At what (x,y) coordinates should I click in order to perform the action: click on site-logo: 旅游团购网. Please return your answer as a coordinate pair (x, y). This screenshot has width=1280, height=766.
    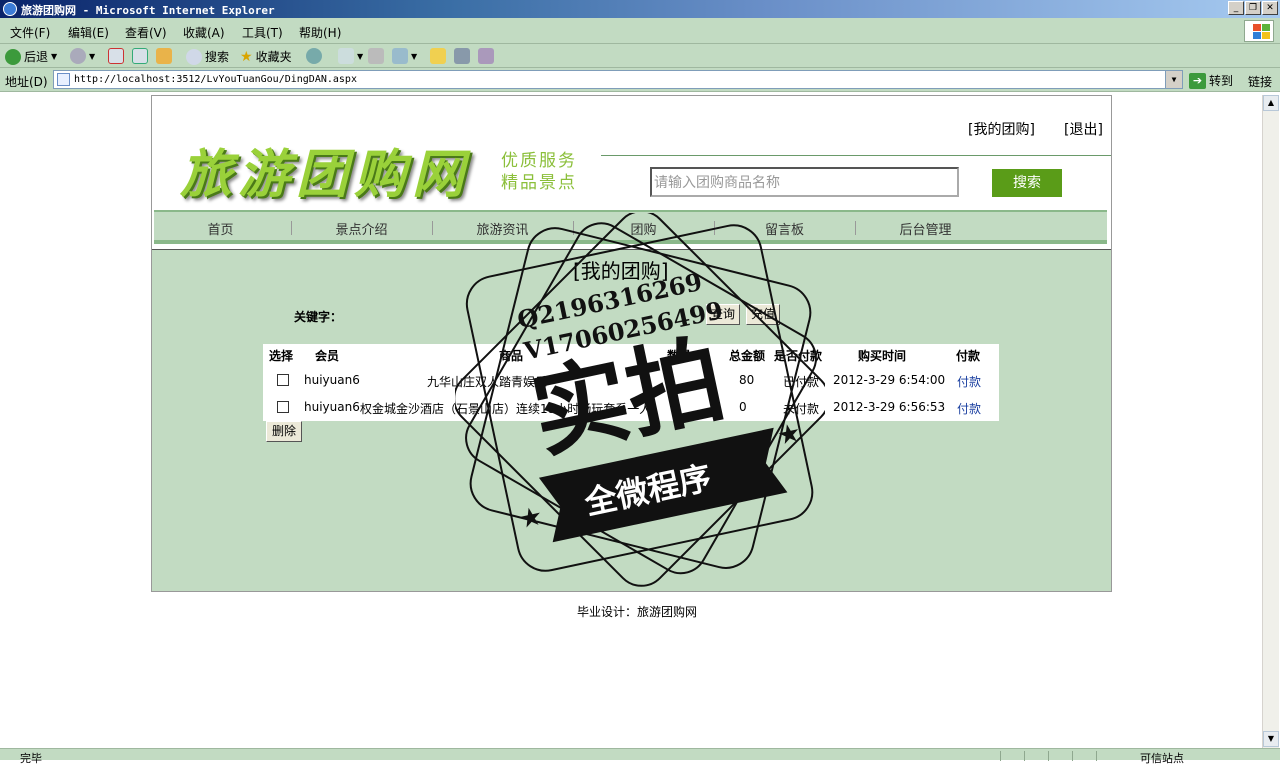
    Looking at the image, I should click on (325, 169).